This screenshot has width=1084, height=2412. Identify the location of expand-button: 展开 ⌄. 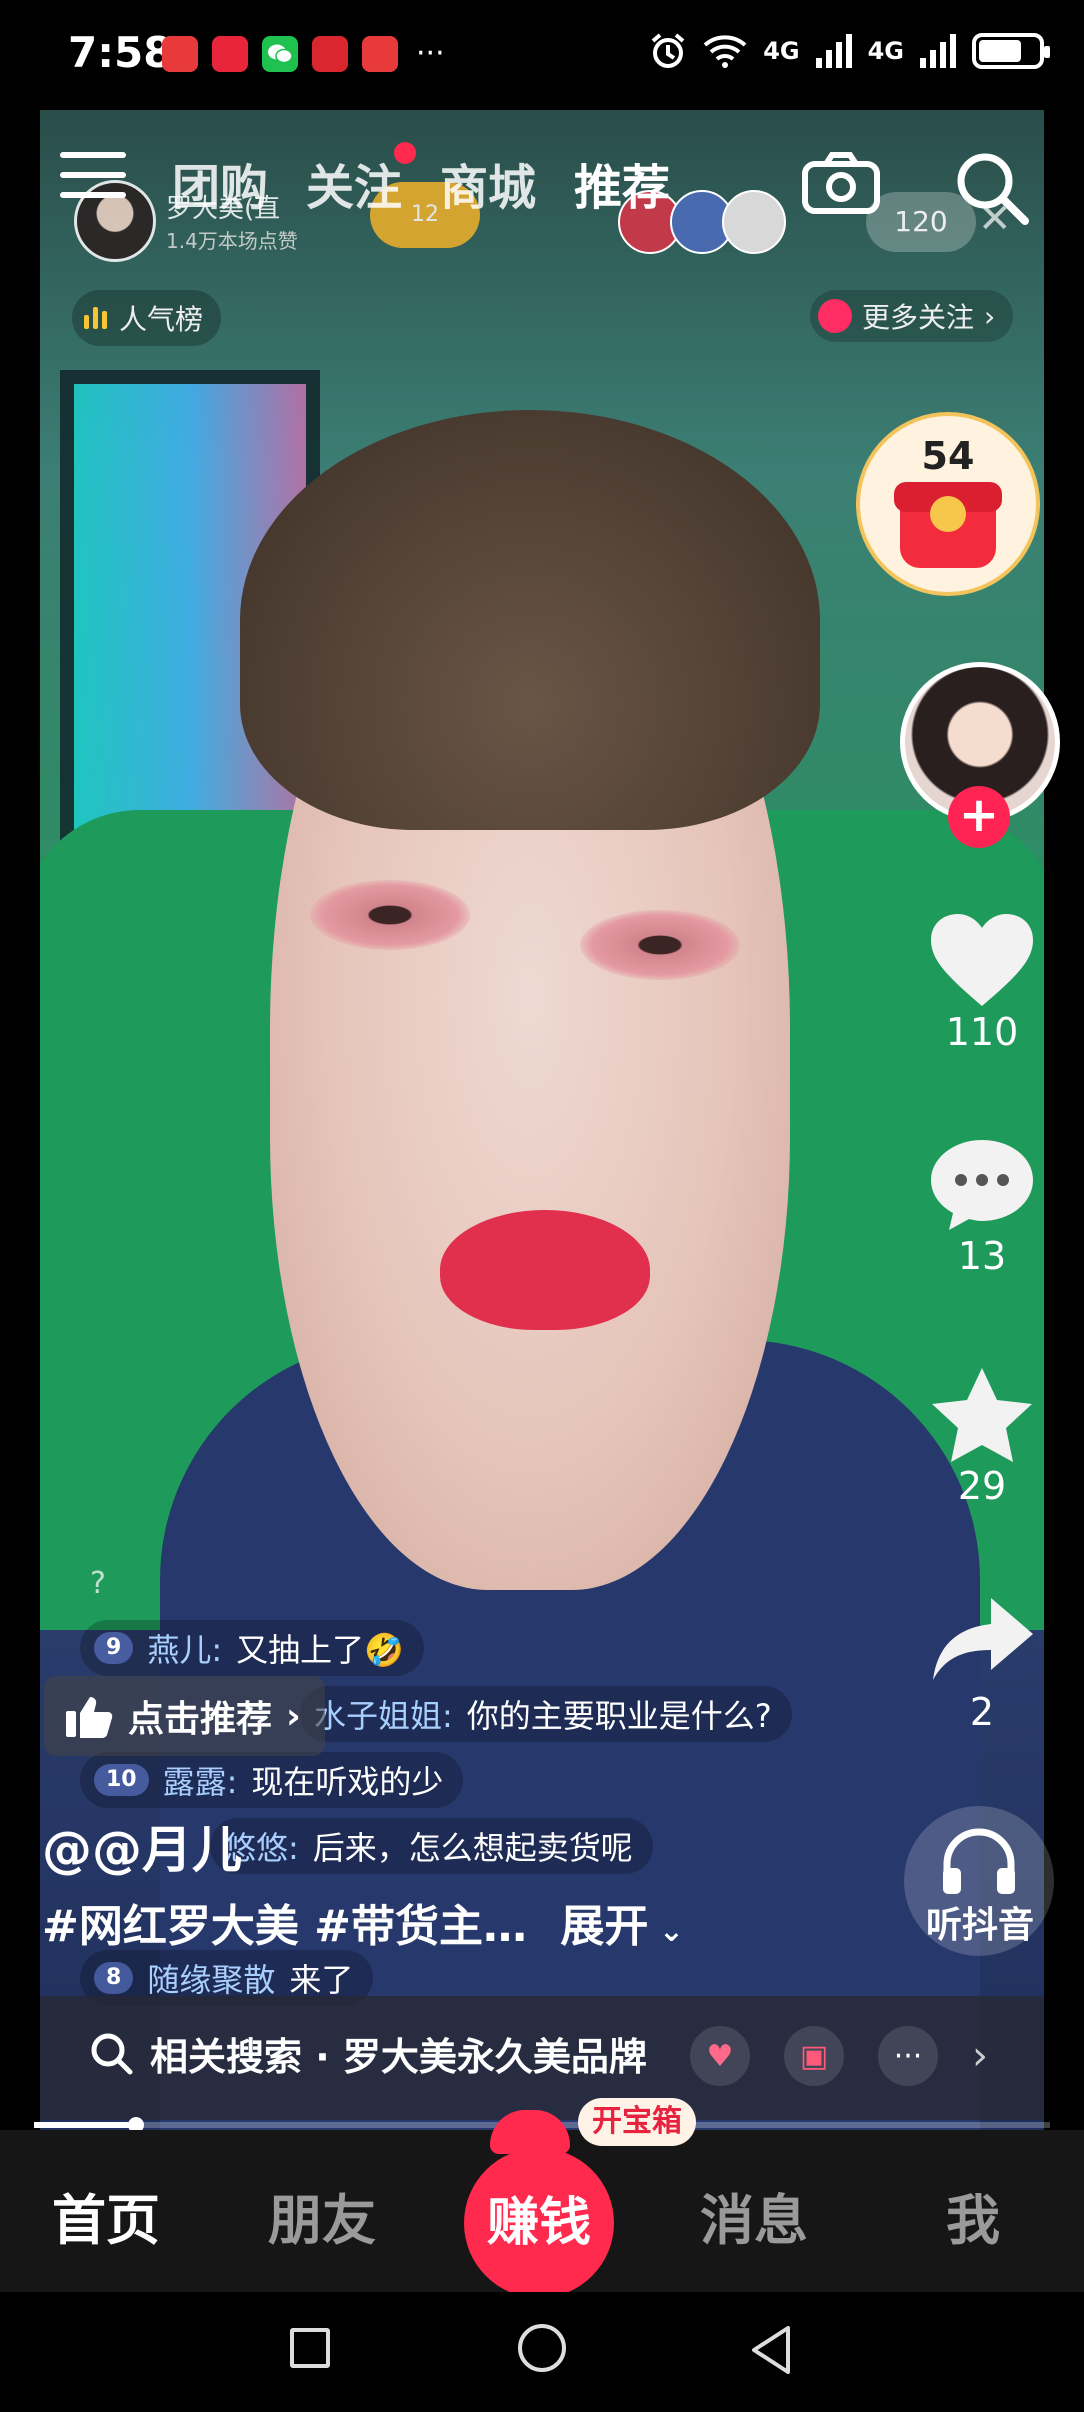
(622, 1926).